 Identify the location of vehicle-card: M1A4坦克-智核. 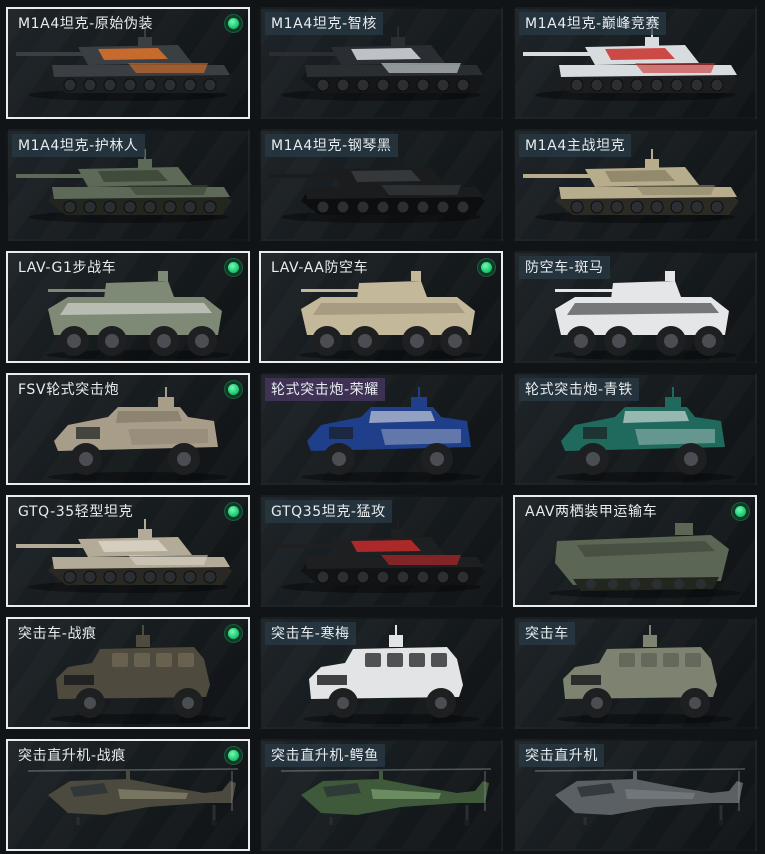
(381, 63).